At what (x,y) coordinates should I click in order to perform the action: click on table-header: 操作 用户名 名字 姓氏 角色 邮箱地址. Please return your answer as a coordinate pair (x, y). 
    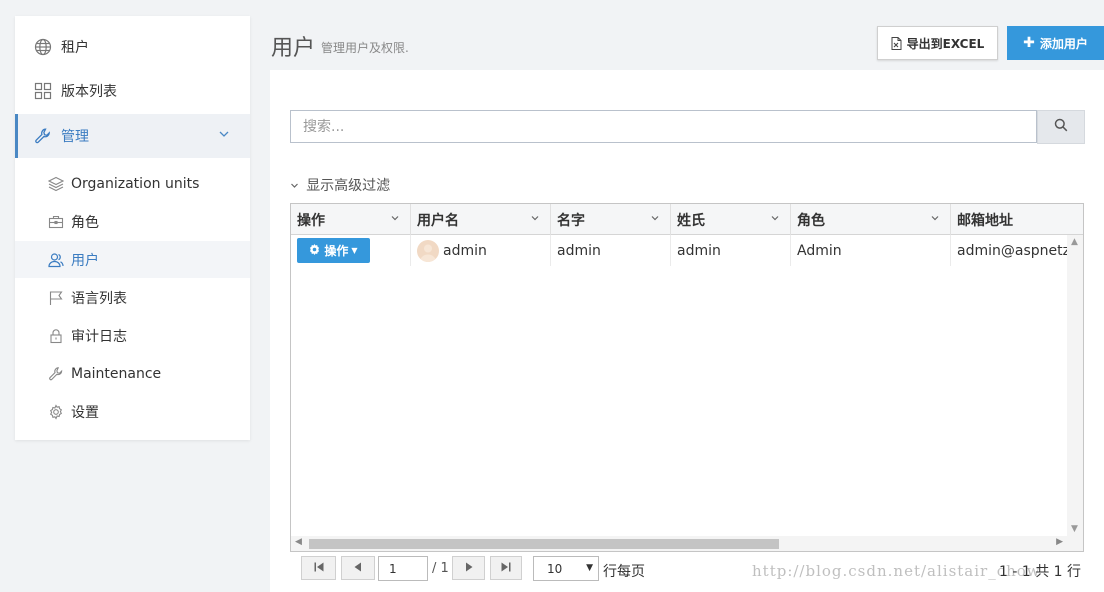
    Looking at the image, I should click on (687, 219).